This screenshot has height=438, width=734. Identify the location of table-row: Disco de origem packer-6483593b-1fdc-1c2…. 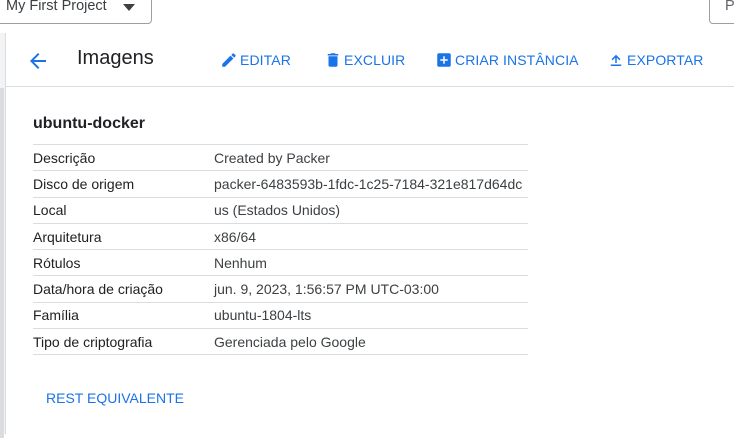
(280, 184).